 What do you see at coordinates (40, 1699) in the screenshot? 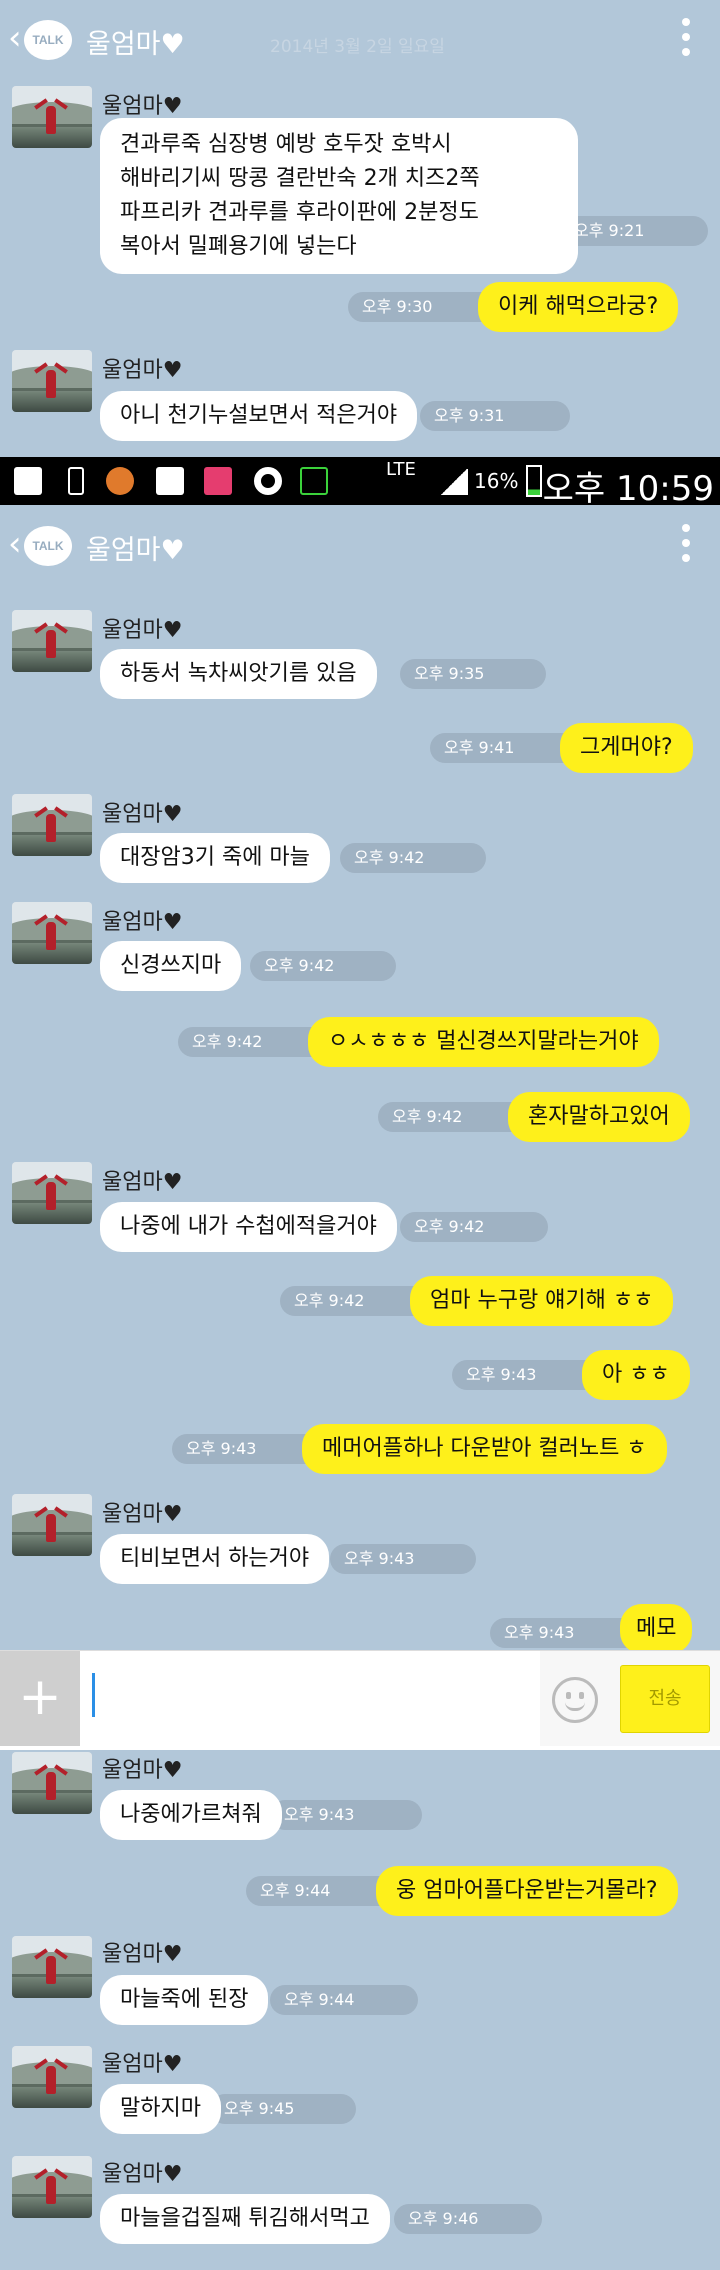
I see `attach-plus-button: +` at bounding box center [40, 1699].